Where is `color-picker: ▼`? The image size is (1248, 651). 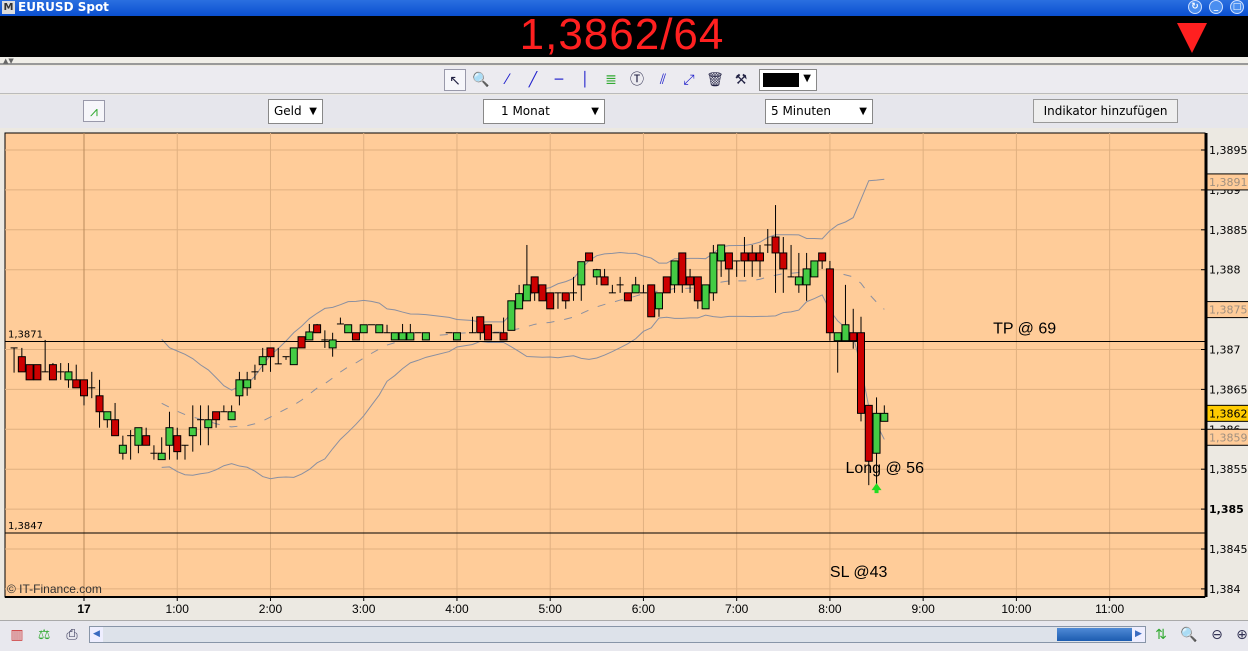 color-picker: ▼ is located at coordinates (788, 80).